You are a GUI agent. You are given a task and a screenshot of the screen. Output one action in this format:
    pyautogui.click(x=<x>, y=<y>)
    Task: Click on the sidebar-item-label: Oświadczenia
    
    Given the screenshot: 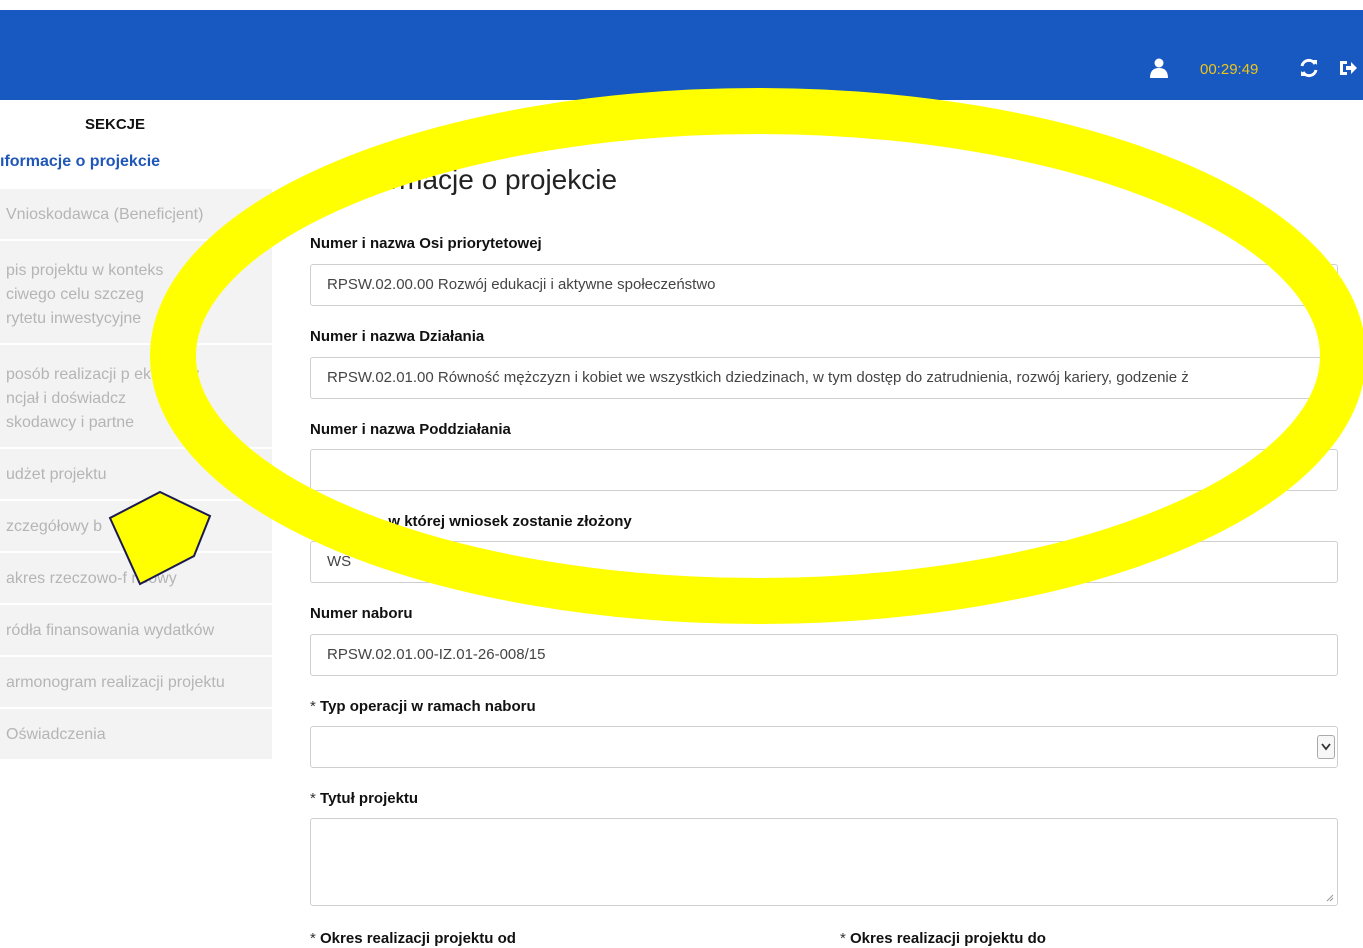 What is the action you would take?
    pyautogui.click(x=56, y=734)
    